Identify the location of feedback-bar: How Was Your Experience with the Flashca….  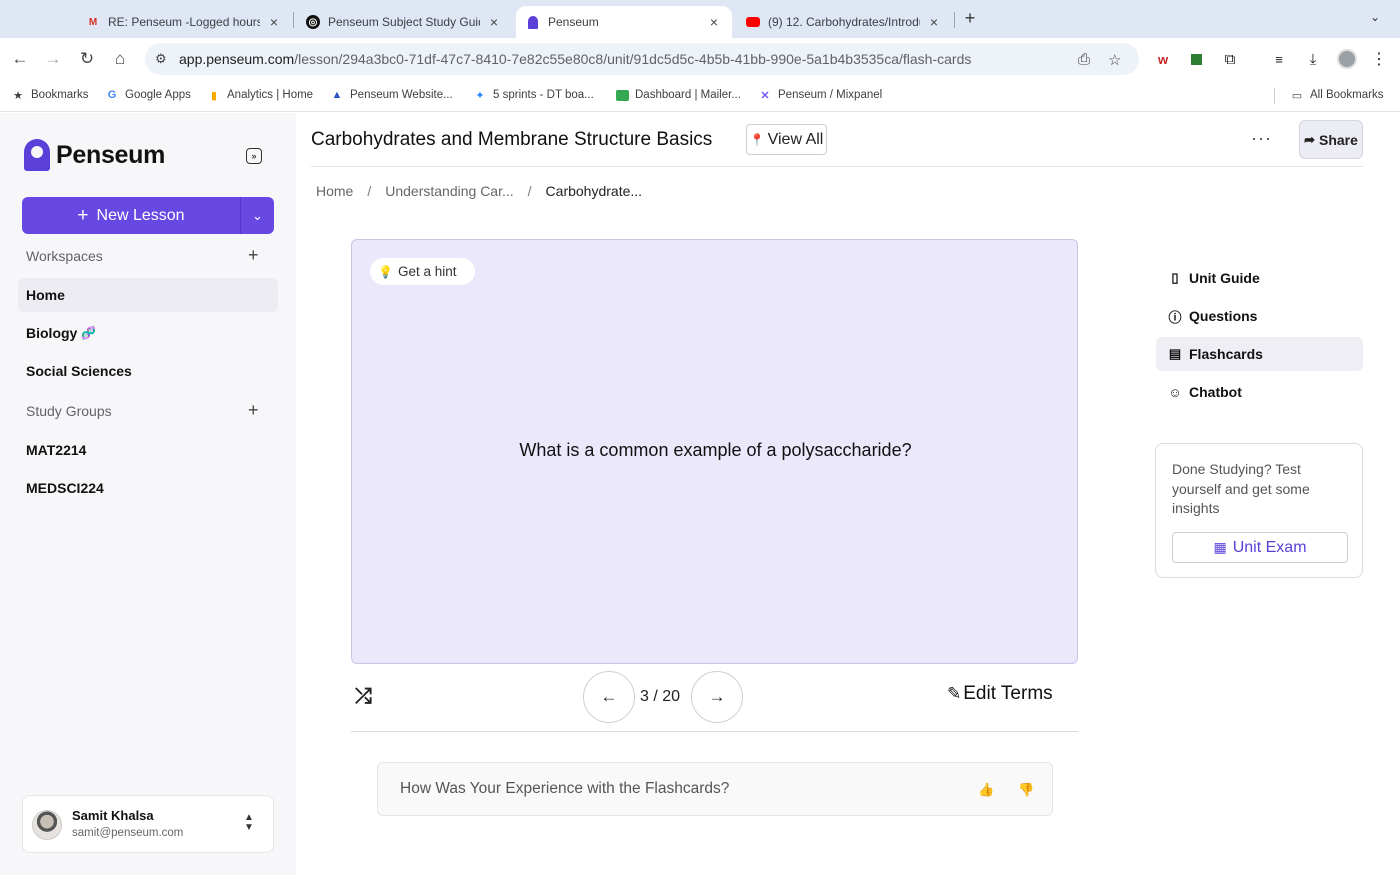
(715, 789).